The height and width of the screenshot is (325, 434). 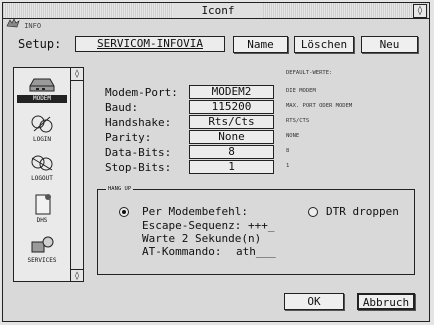 I want to click on setup-label: Setup:, so click(x=40, y=44).